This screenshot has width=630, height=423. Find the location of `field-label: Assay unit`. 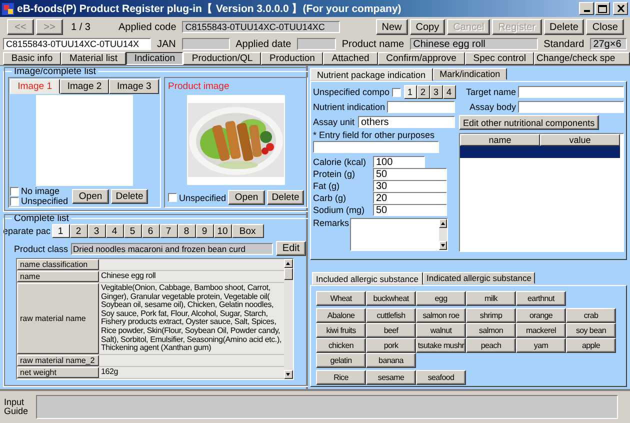

field-label: Assay unit is located at coordinates (334, 122).